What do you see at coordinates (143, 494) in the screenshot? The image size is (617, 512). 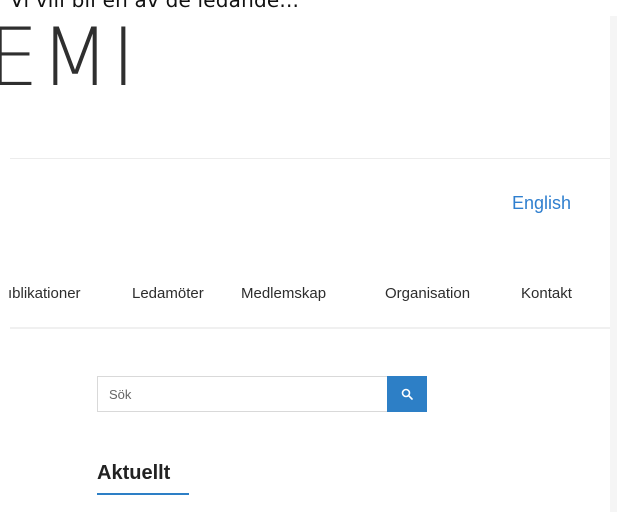 I see `section-heading-underline` at bounding box center [143, 494].